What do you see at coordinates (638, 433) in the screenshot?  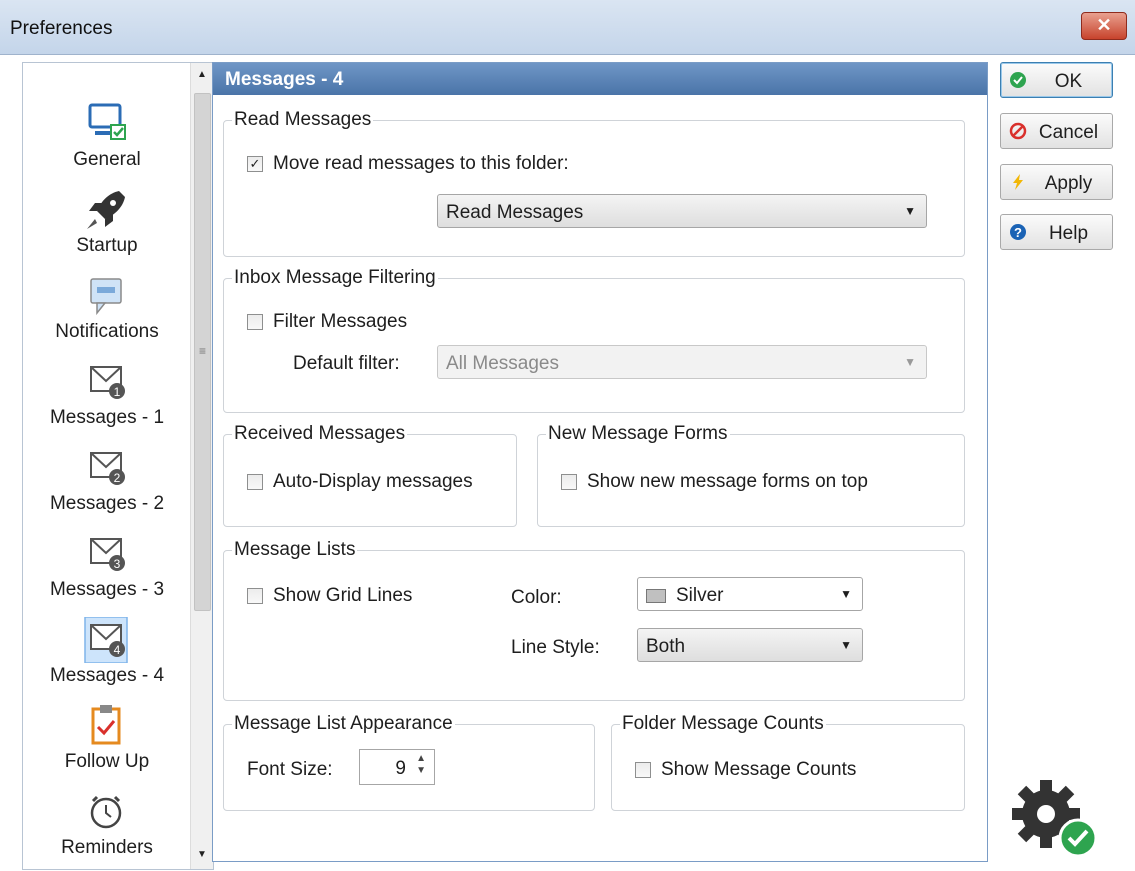 I see `group-legend: New Message Forms` at bounding box center [638, 433].